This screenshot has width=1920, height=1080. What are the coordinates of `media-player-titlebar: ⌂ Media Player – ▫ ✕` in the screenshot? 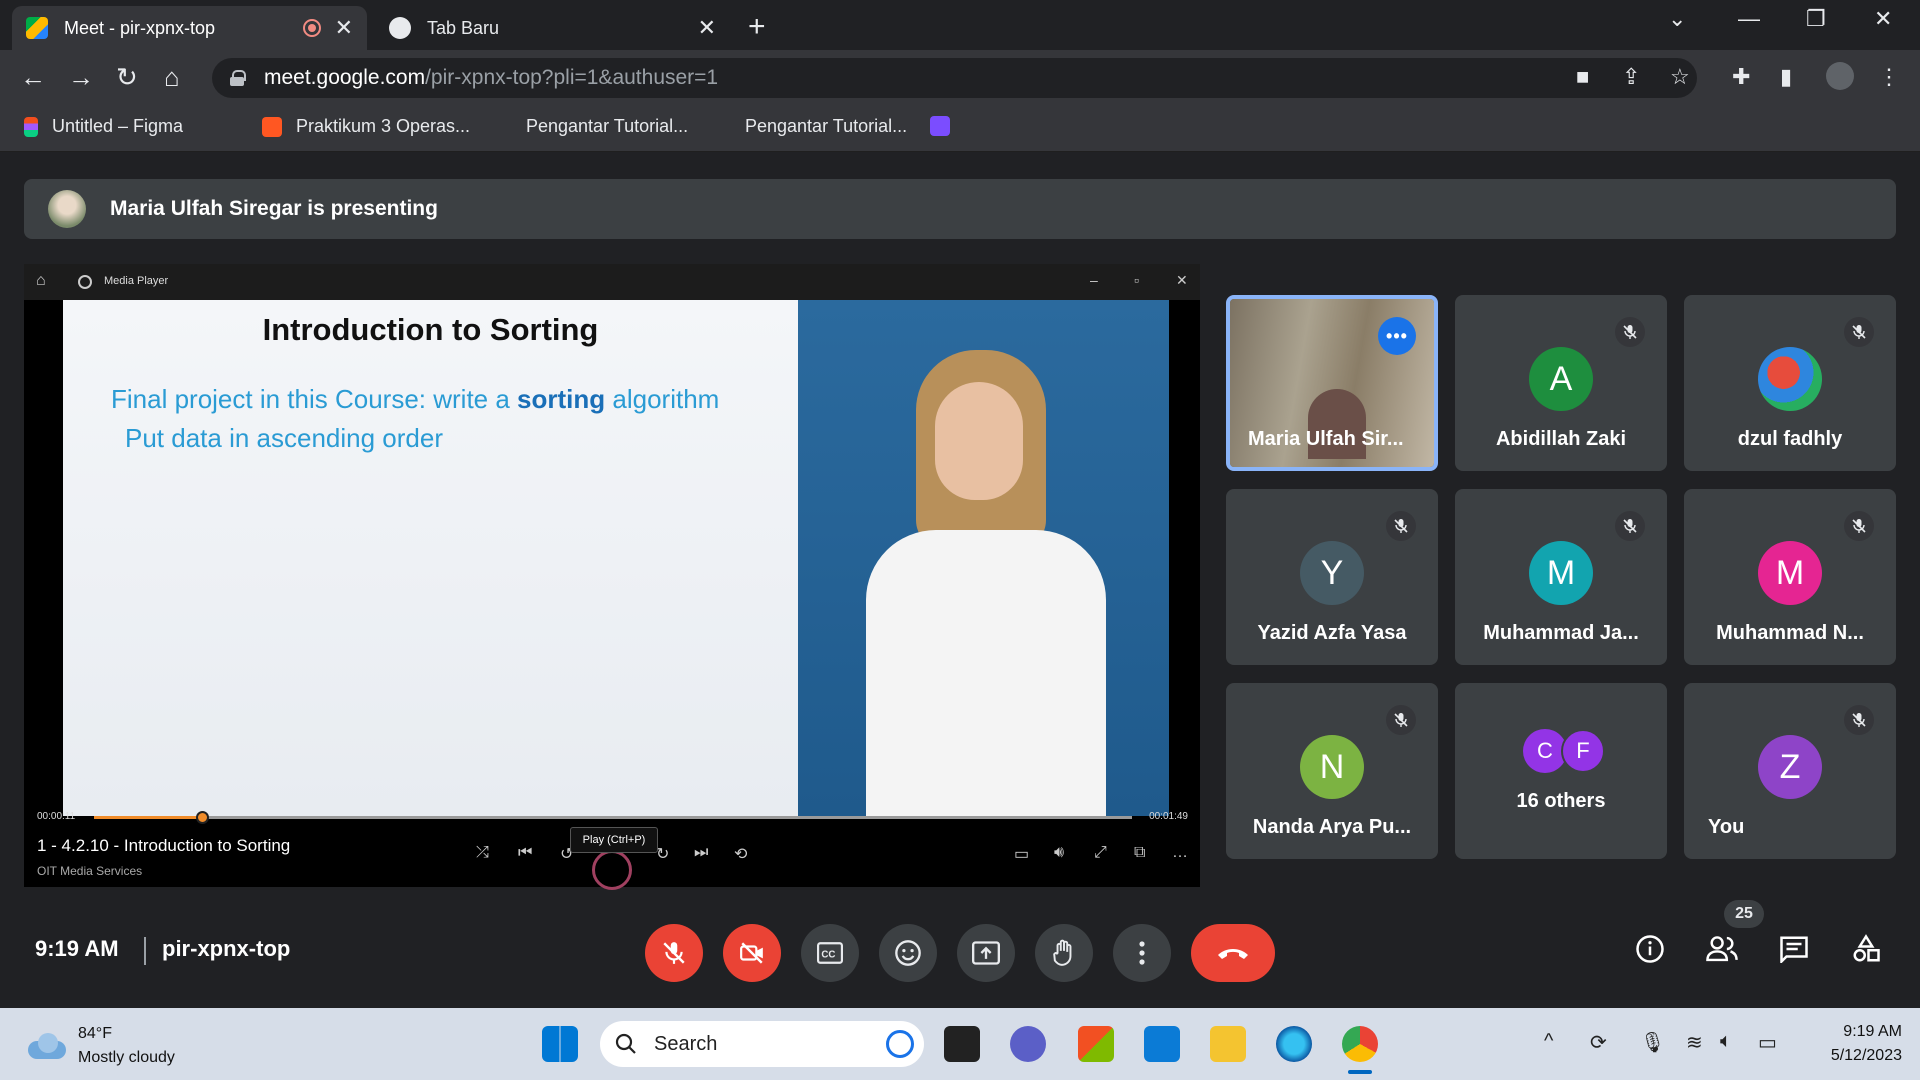 It's located at (612, 282).